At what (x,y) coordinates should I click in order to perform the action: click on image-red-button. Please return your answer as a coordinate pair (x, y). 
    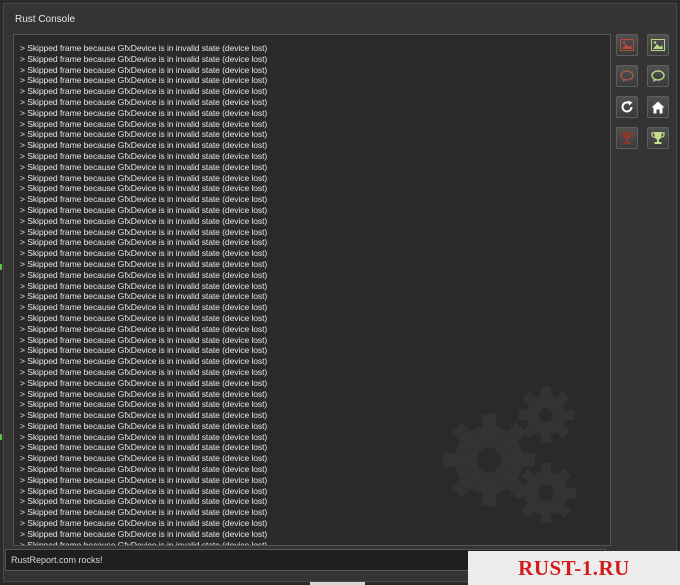
    Looking at the image, I should click on (627, 45).